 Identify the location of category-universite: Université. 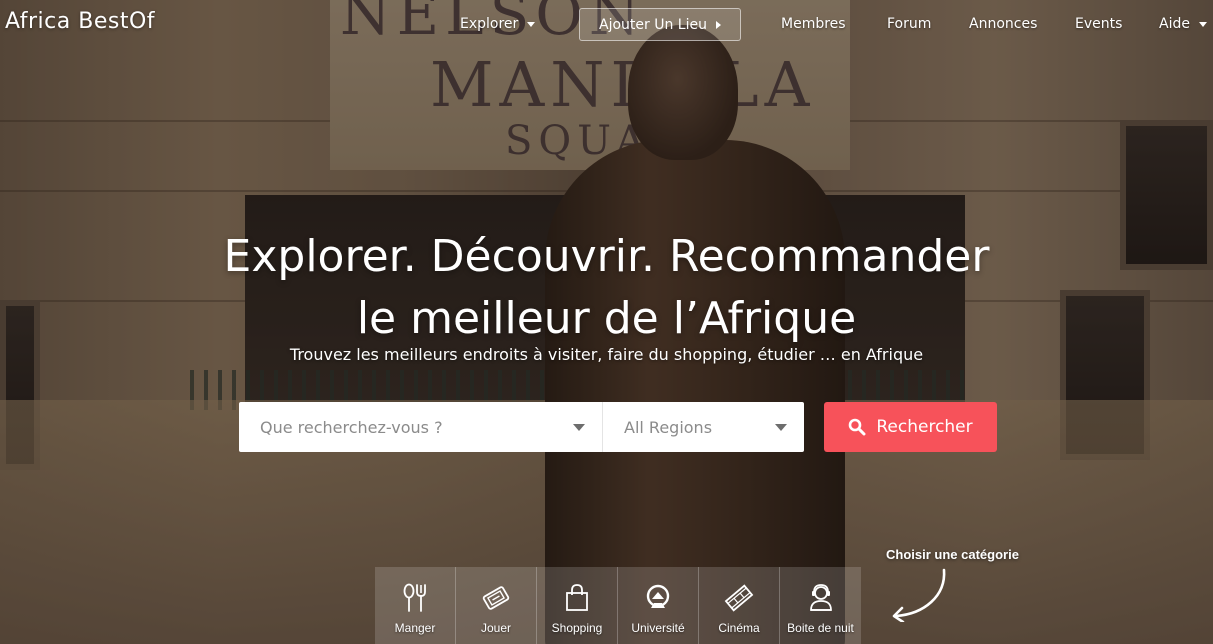
(658, 605).